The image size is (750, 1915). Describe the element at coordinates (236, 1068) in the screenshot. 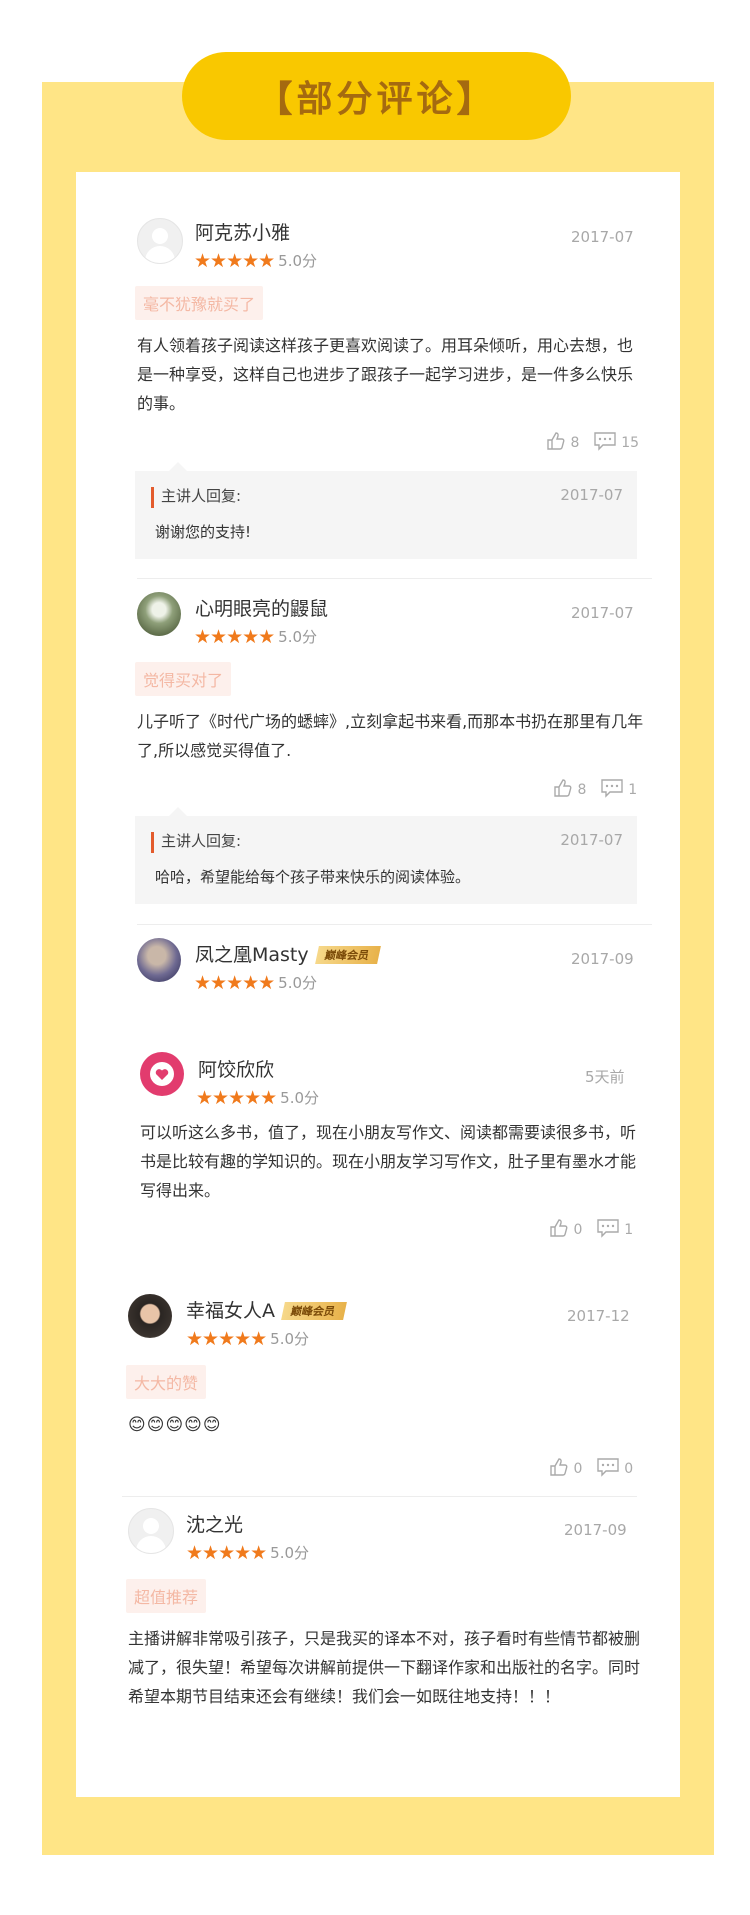

I see `username: 阿饺欣欣` at that location.